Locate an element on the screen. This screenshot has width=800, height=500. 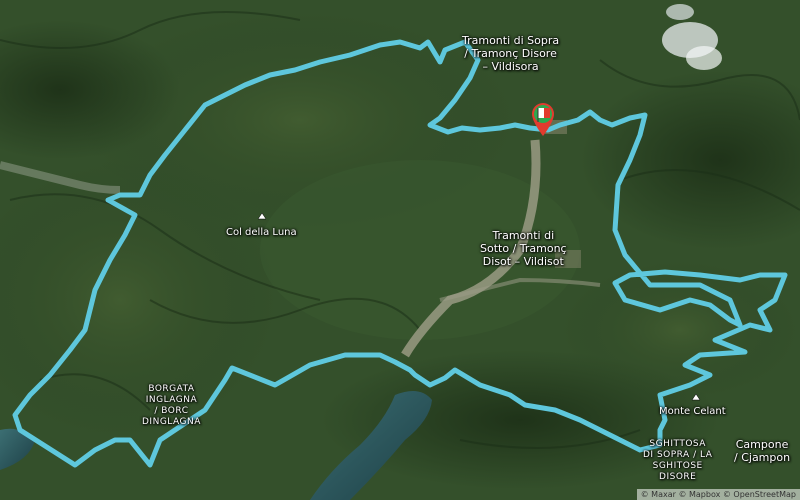
map-attribution: © Maxar © Mapbox © OpenStreetMap is located at coordinates (718, 494).